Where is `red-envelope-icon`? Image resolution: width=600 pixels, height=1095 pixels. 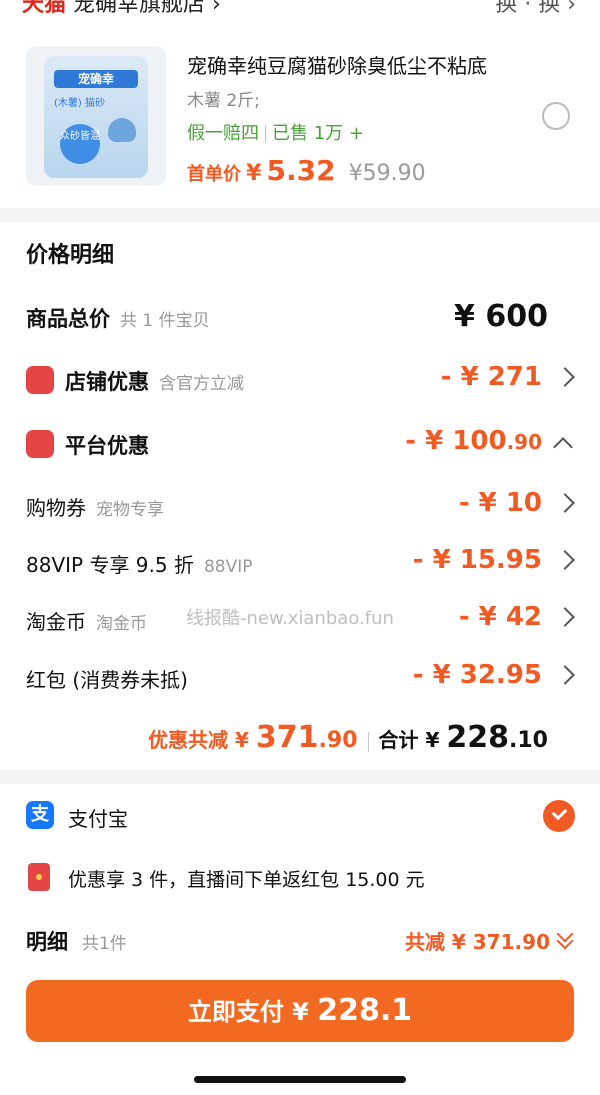 red-envelope-icon is located at coordinates (39, 877).